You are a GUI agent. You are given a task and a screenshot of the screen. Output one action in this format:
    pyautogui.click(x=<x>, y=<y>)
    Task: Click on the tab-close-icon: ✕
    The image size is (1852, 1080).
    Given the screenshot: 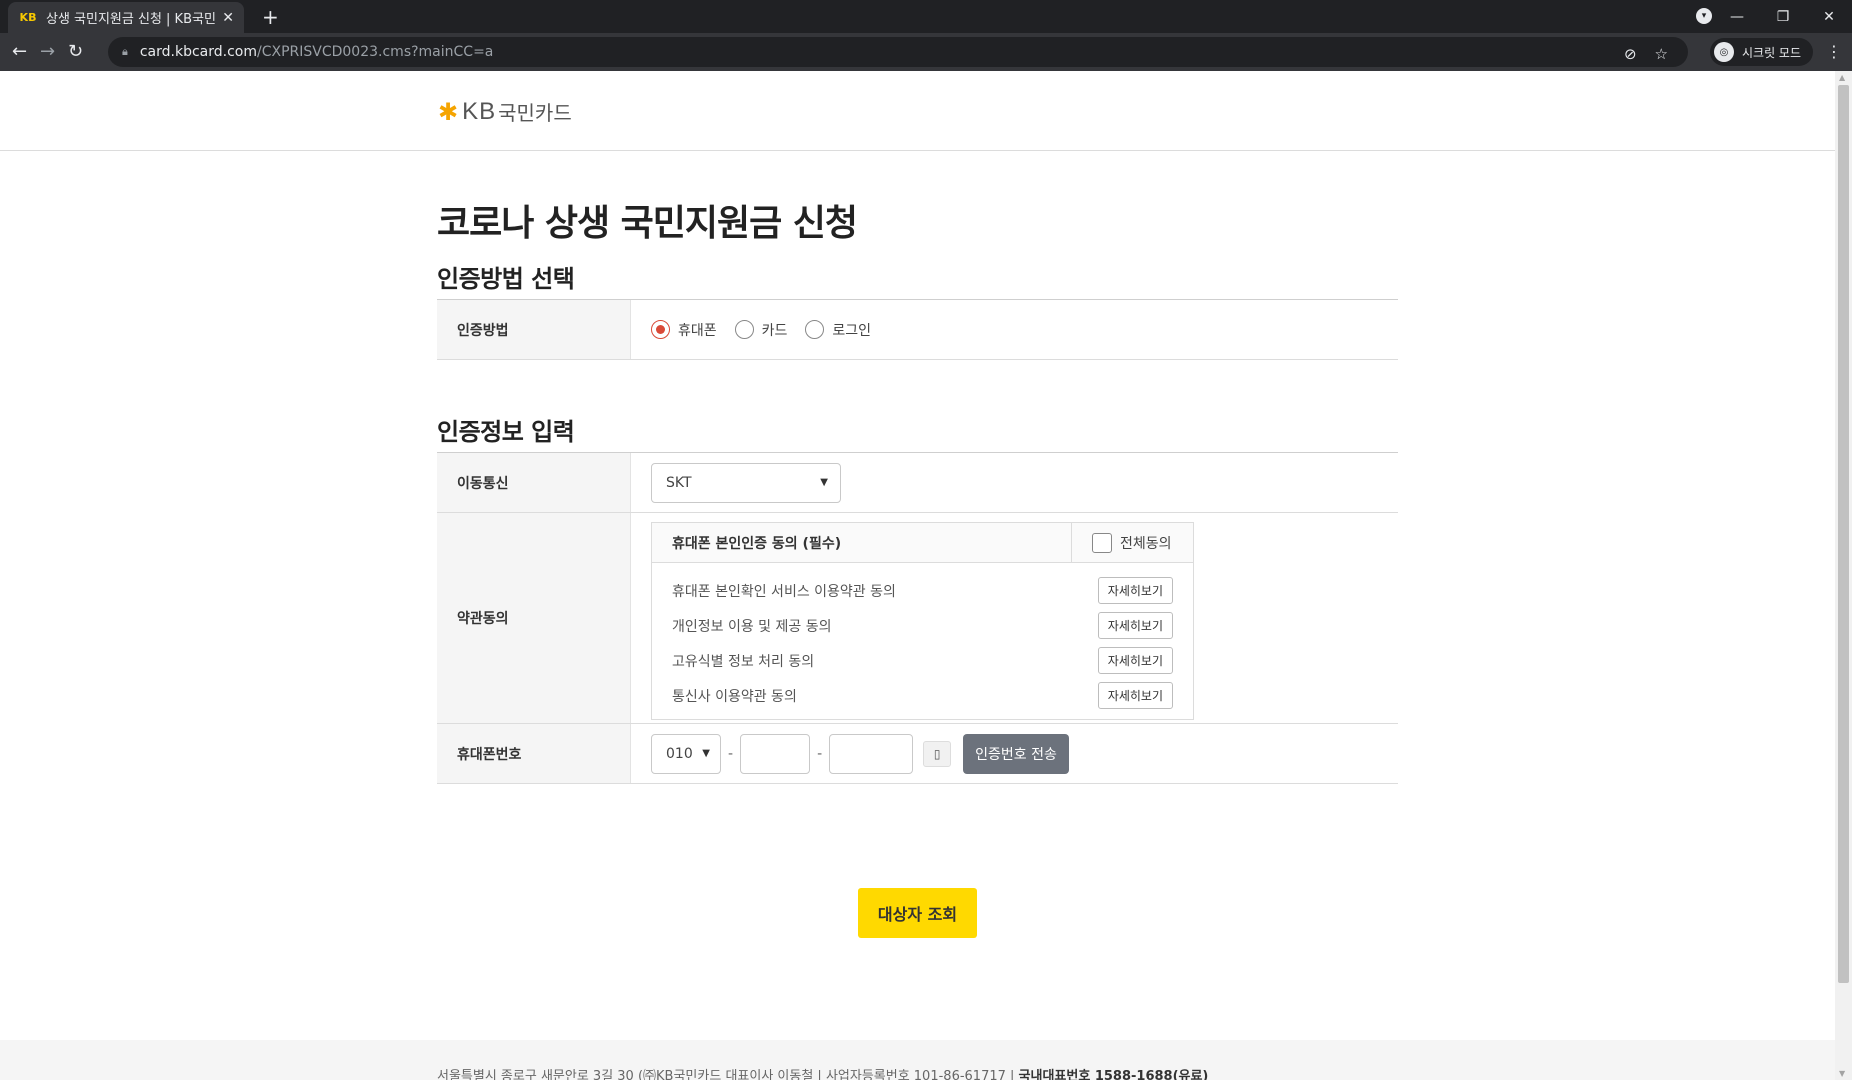 What is the action you would take?
    pyautogui.click(x=228, y=18)
    